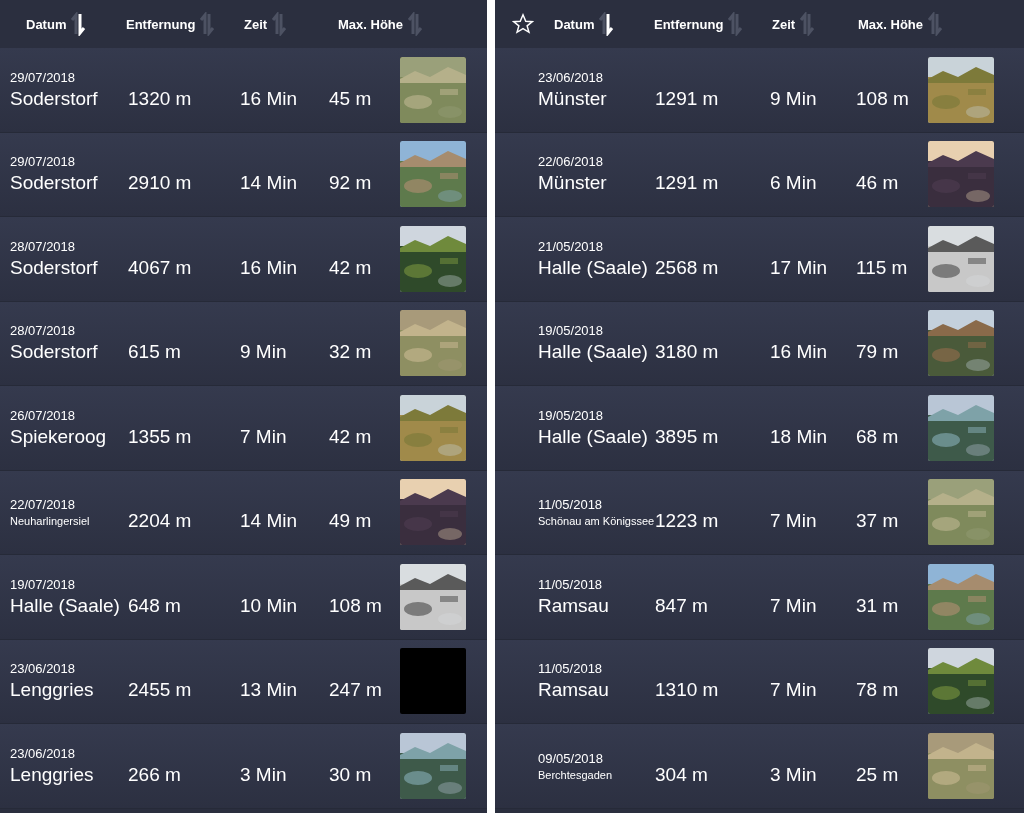  What do you see at coordinates (799, 267) in the screenshot?
I see `time-value: 17 Min` at bounding box center [799, 267].